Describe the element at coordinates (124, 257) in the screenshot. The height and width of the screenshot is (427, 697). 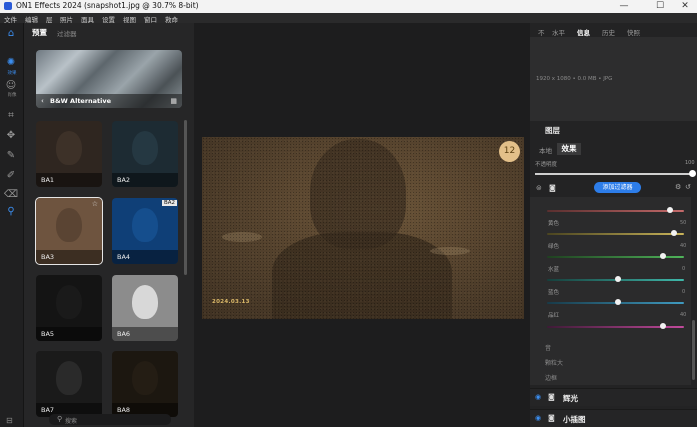
I see `preset-name: BA4` at that location.